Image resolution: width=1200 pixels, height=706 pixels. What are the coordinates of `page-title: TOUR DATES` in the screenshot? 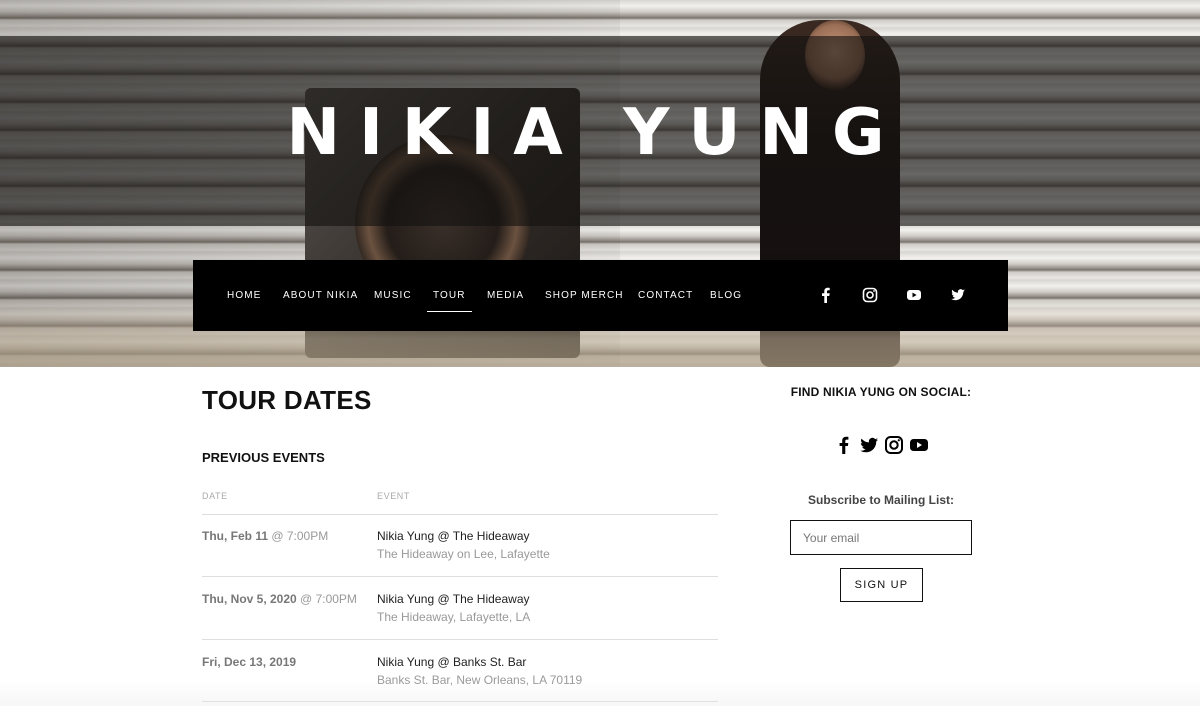 It's located at (287, 400).